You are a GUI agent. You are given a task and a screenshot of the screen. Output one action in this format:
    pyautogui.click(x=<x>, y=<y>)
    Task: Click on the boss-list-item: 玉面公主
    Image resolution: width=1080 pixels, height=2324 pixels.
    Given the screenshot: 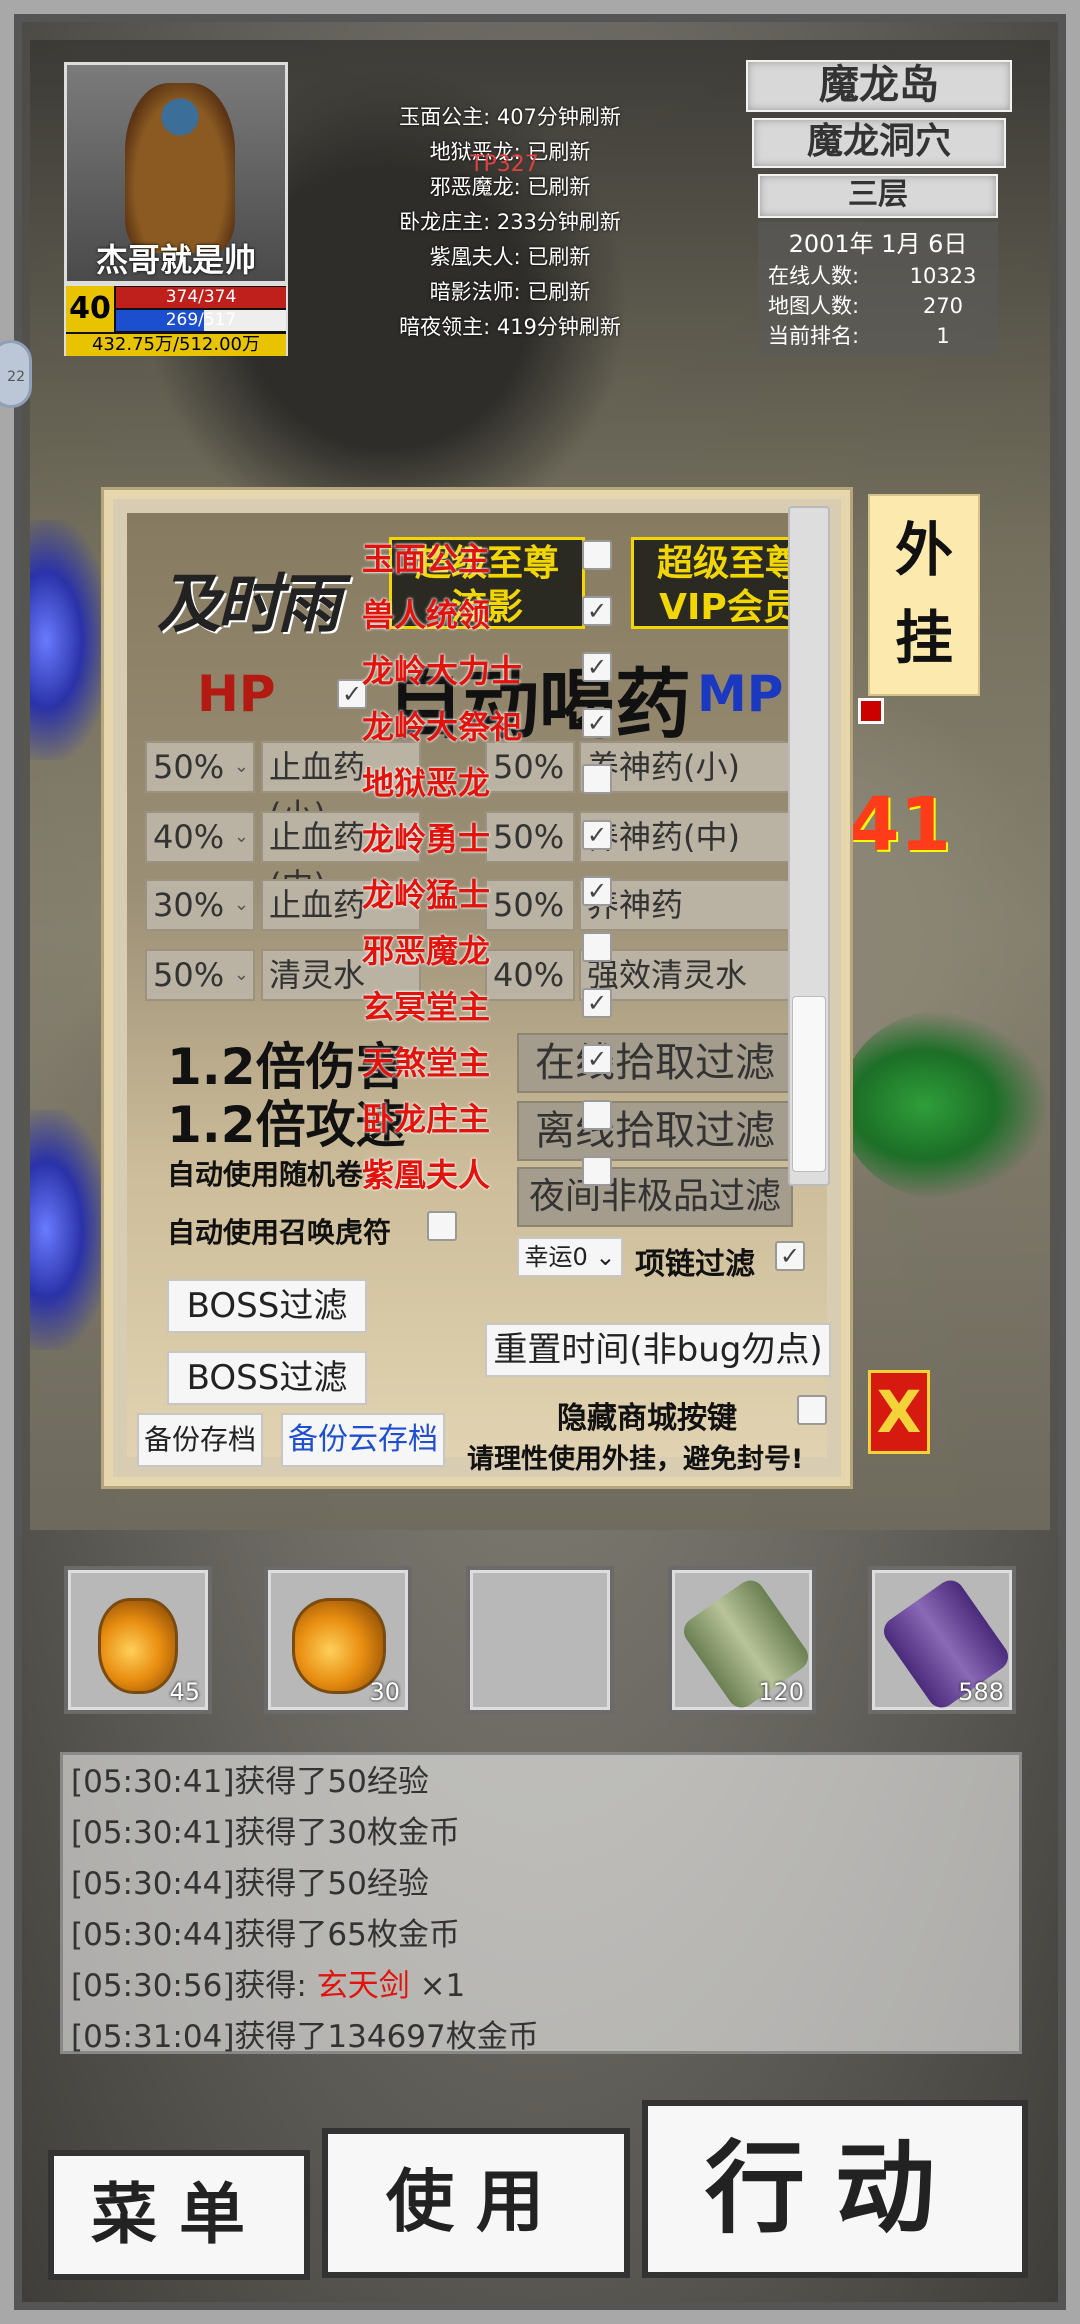 What is the action you would take?
    pyautogui.click(x=500, y=558)
    